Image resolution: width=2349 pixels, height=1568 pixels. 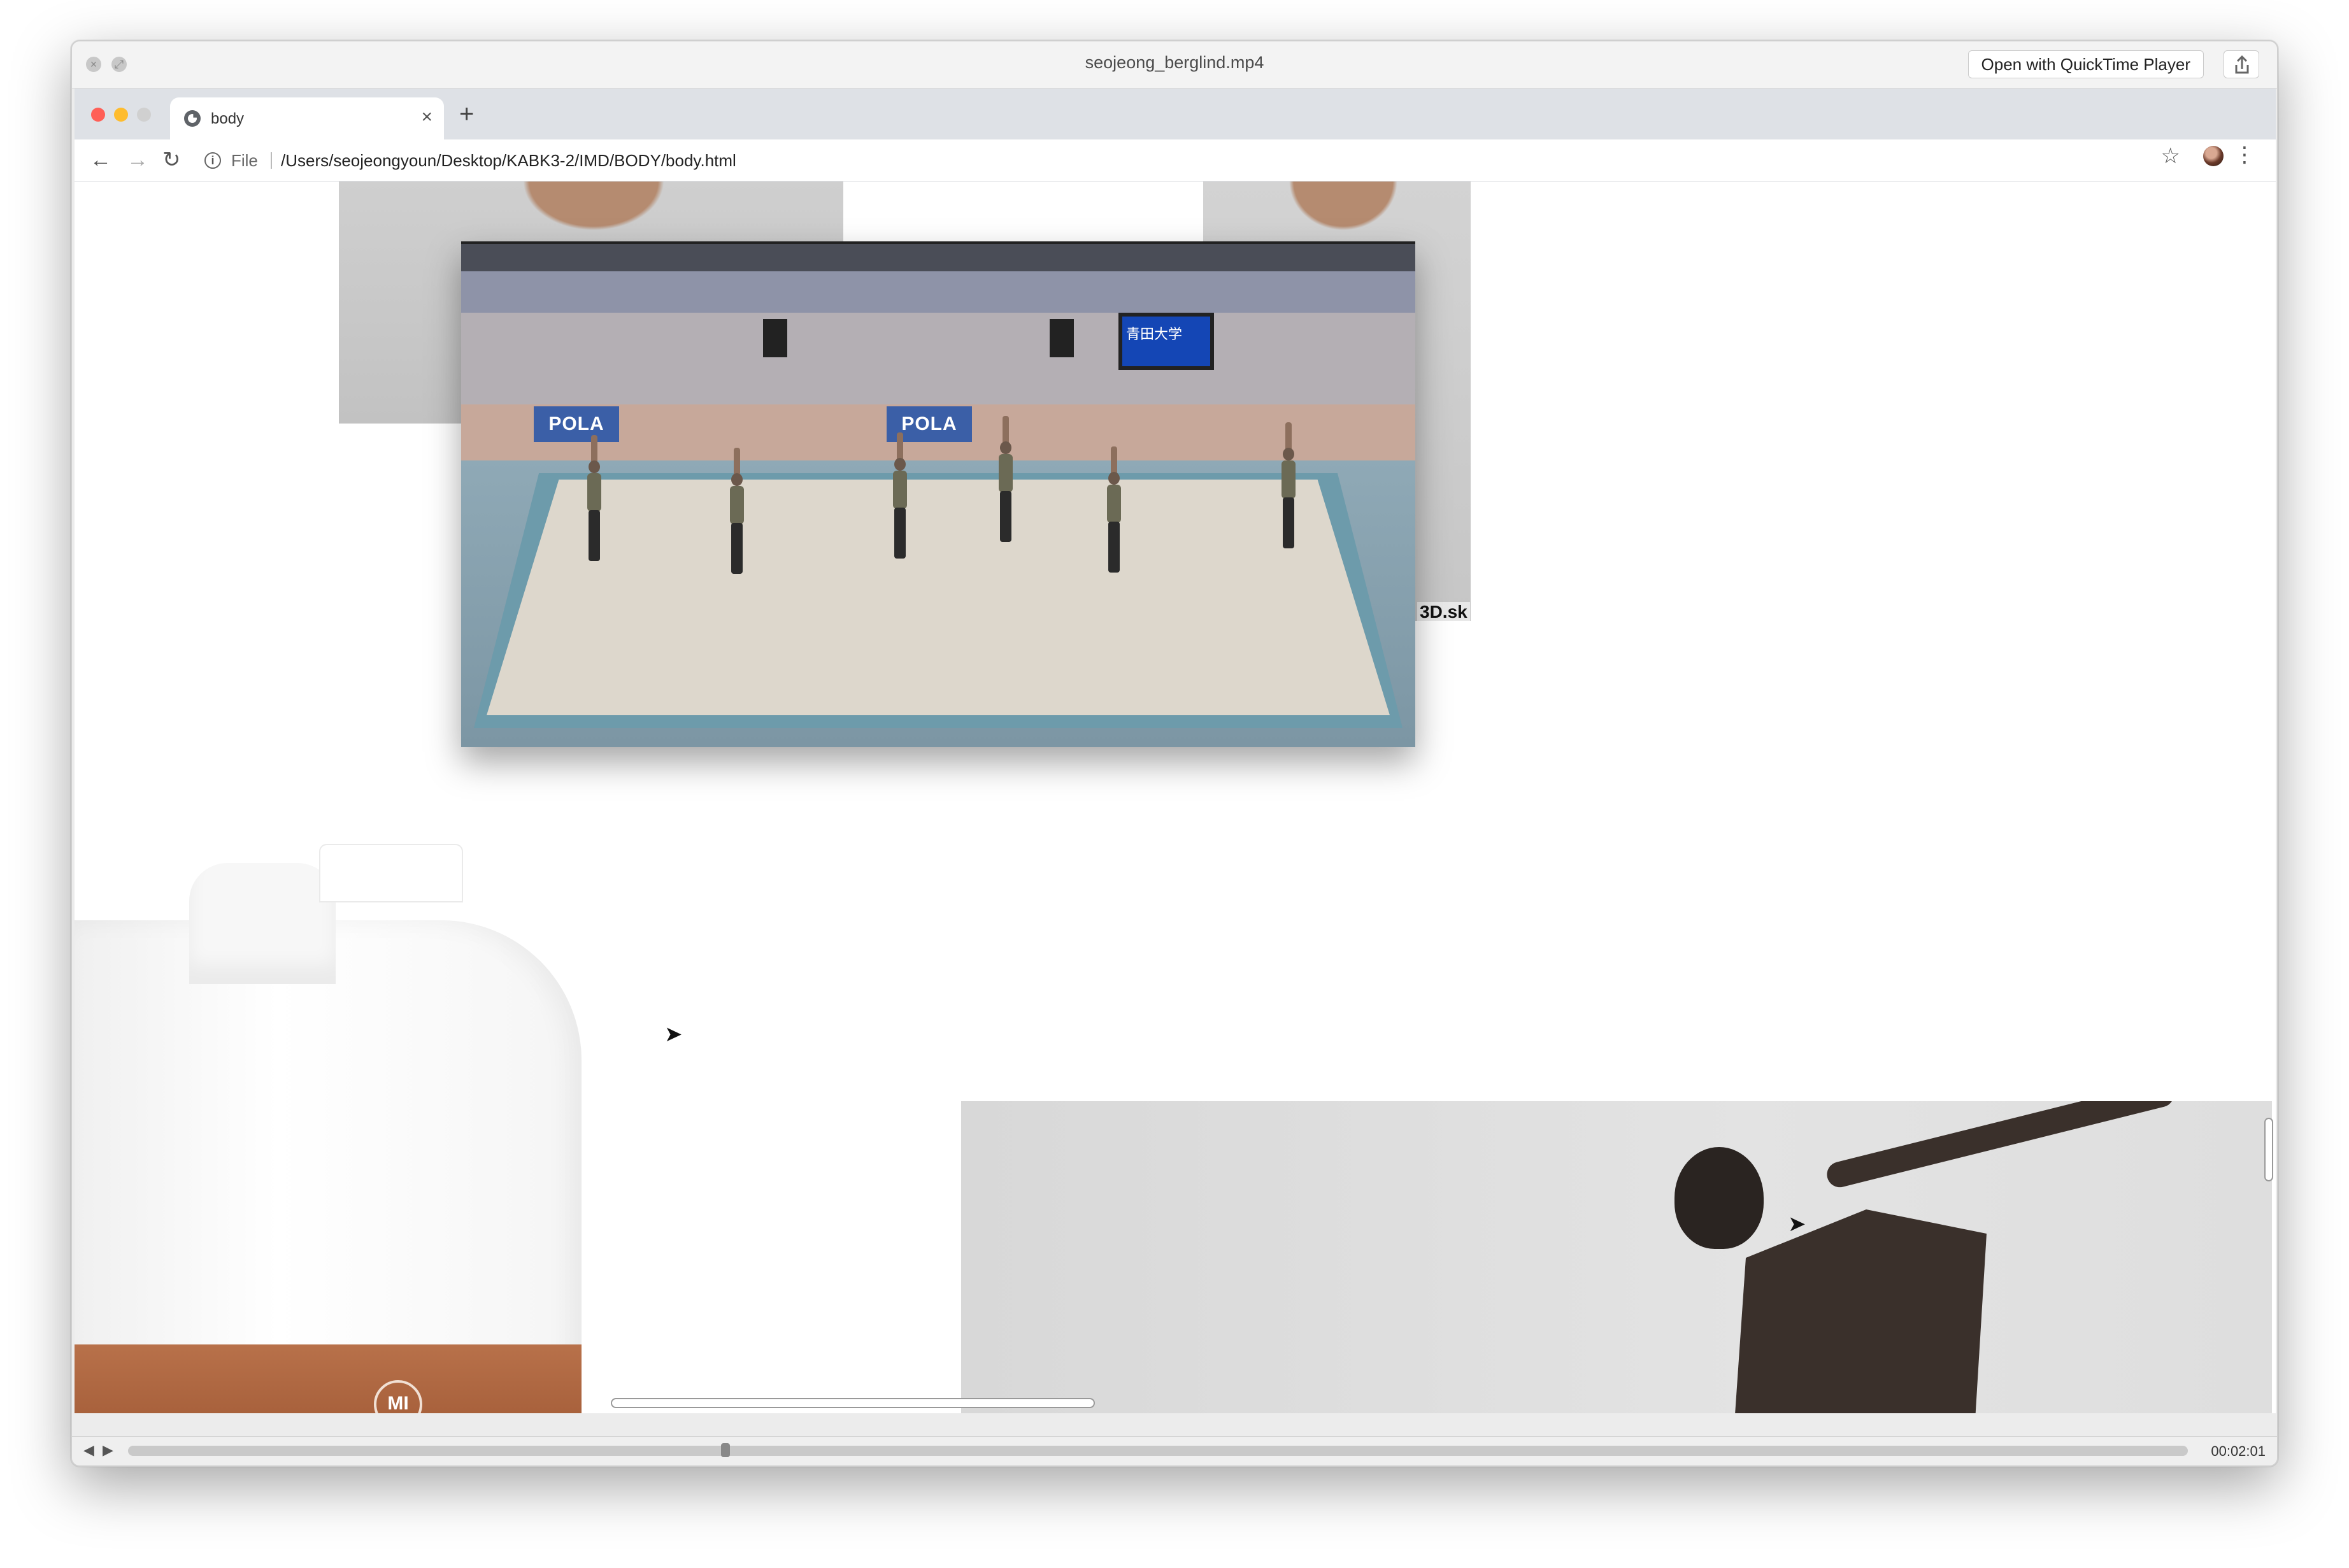 What do you see at coordinates (228, 118) in the screenshot?
I see `tab-title: body` at bounding box center [228, 118].